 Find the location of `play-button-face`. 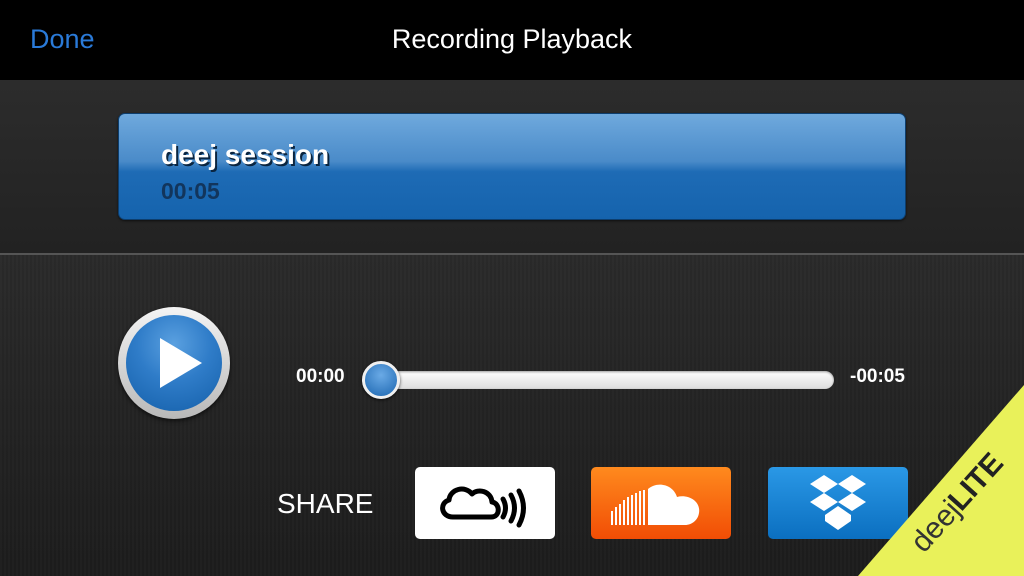

play-button-face is located at coordinates (174, 363).